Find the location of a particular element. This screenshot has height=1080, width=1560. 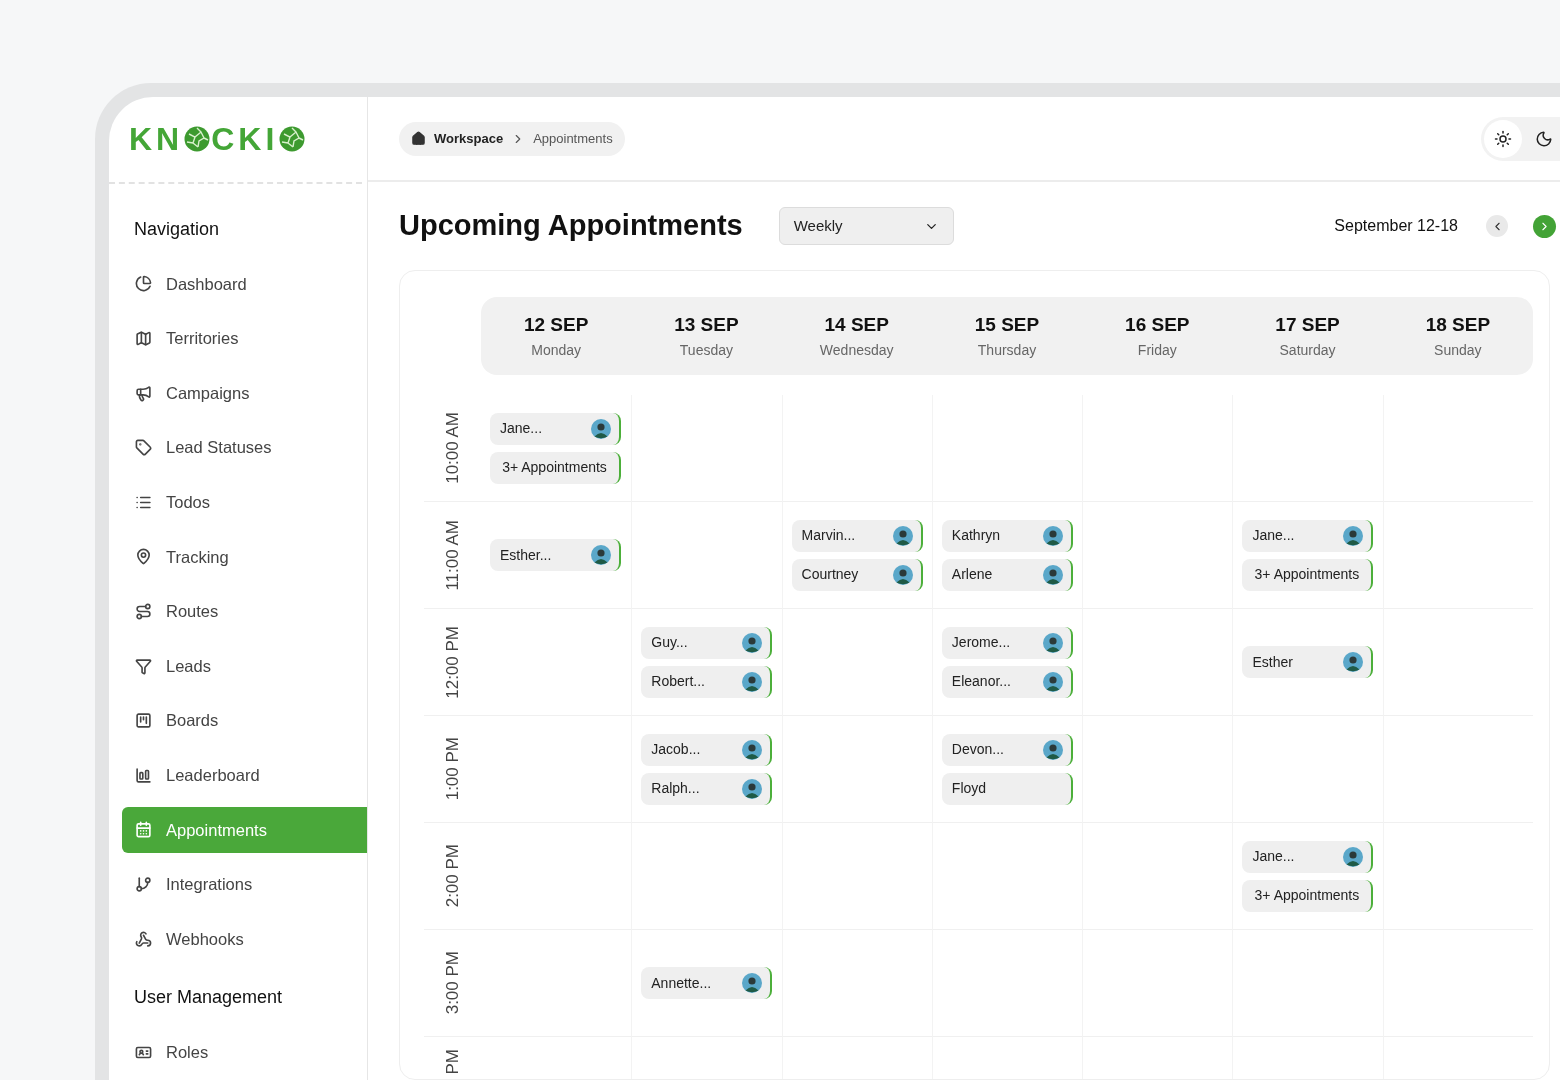

theme-toggle is located at coordinates (1520, 138).